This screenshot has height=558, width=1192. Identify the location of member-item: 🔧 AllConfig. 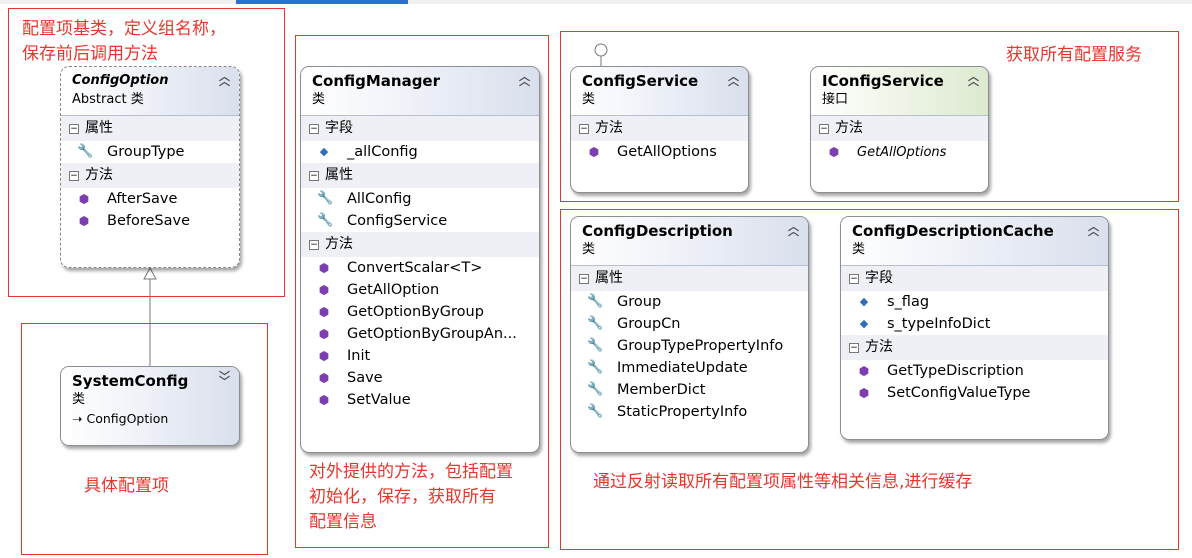
(420, 199).